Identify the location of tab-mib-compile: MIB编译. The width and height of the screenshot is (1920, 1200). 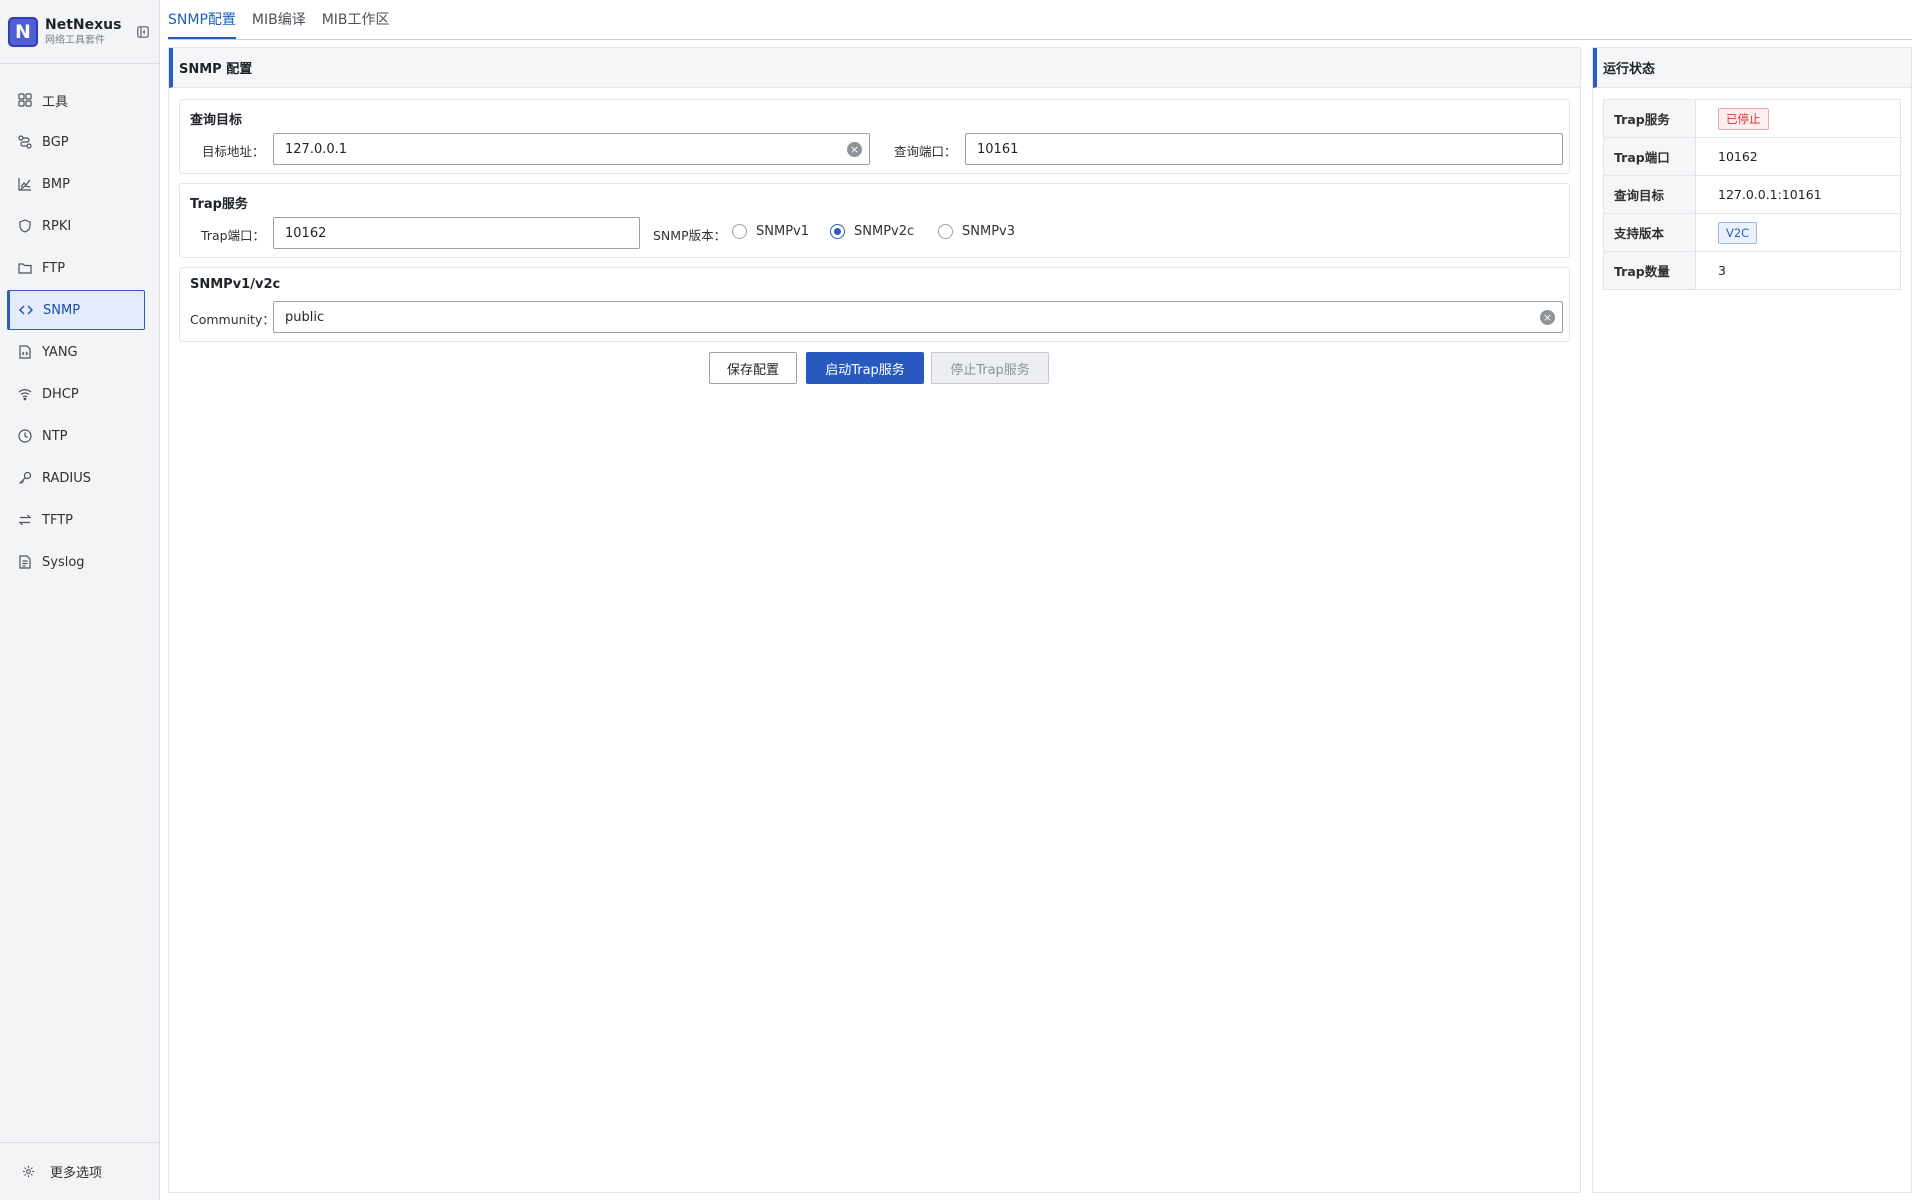
(279, 24).